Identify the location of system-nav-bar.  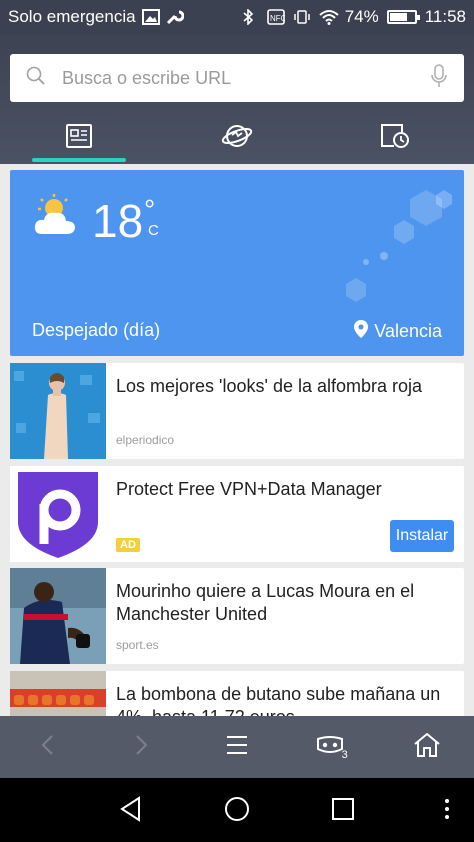
(237, 810).